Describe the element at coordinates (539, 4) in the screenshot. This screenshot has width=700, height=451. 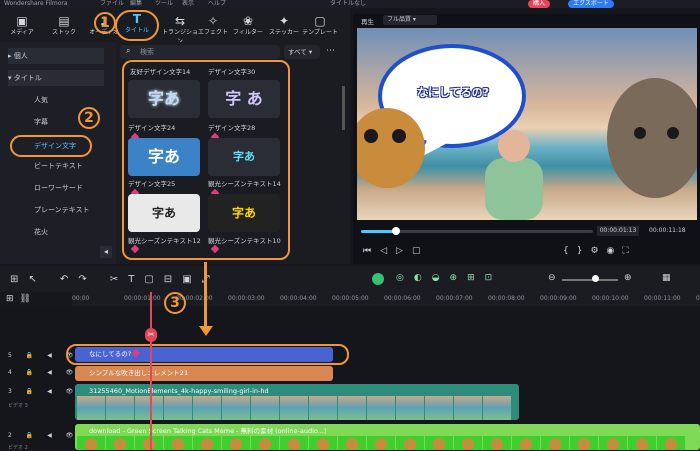
I see `buy-button: 購入` at that location.